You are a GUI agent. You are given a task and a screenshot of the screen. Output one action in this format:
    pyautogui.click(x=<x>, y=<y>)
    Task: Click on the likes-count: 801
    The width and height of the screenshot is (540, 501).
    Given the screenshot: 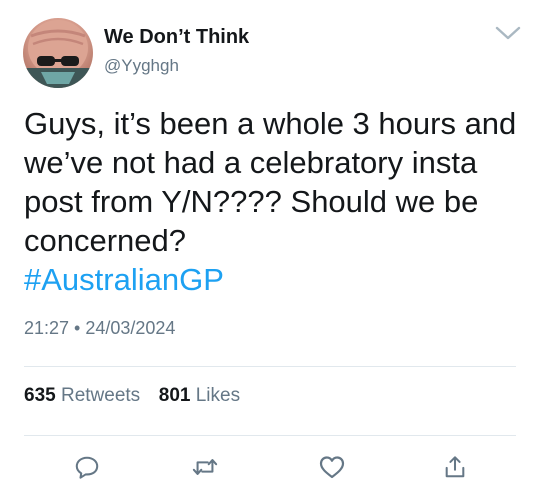 What is the action you would take?
    pyautogui.click(x=175, y=395)
    